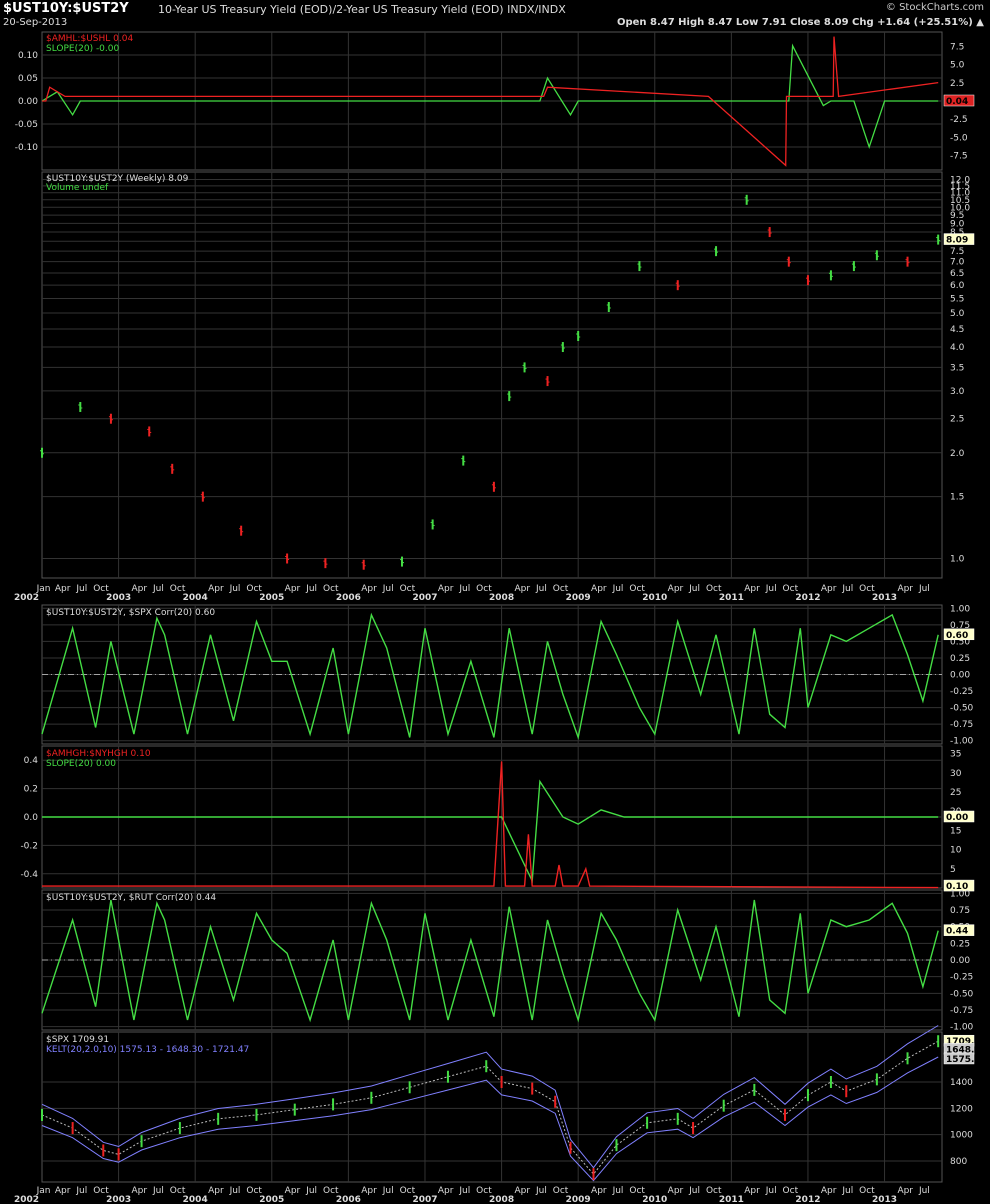 This screenshot has height=1204, width=990. Describe the element at coordinates (348, 1199) in the screenshot. I see `xaxis-bottom-year-label: 2006` at that location.